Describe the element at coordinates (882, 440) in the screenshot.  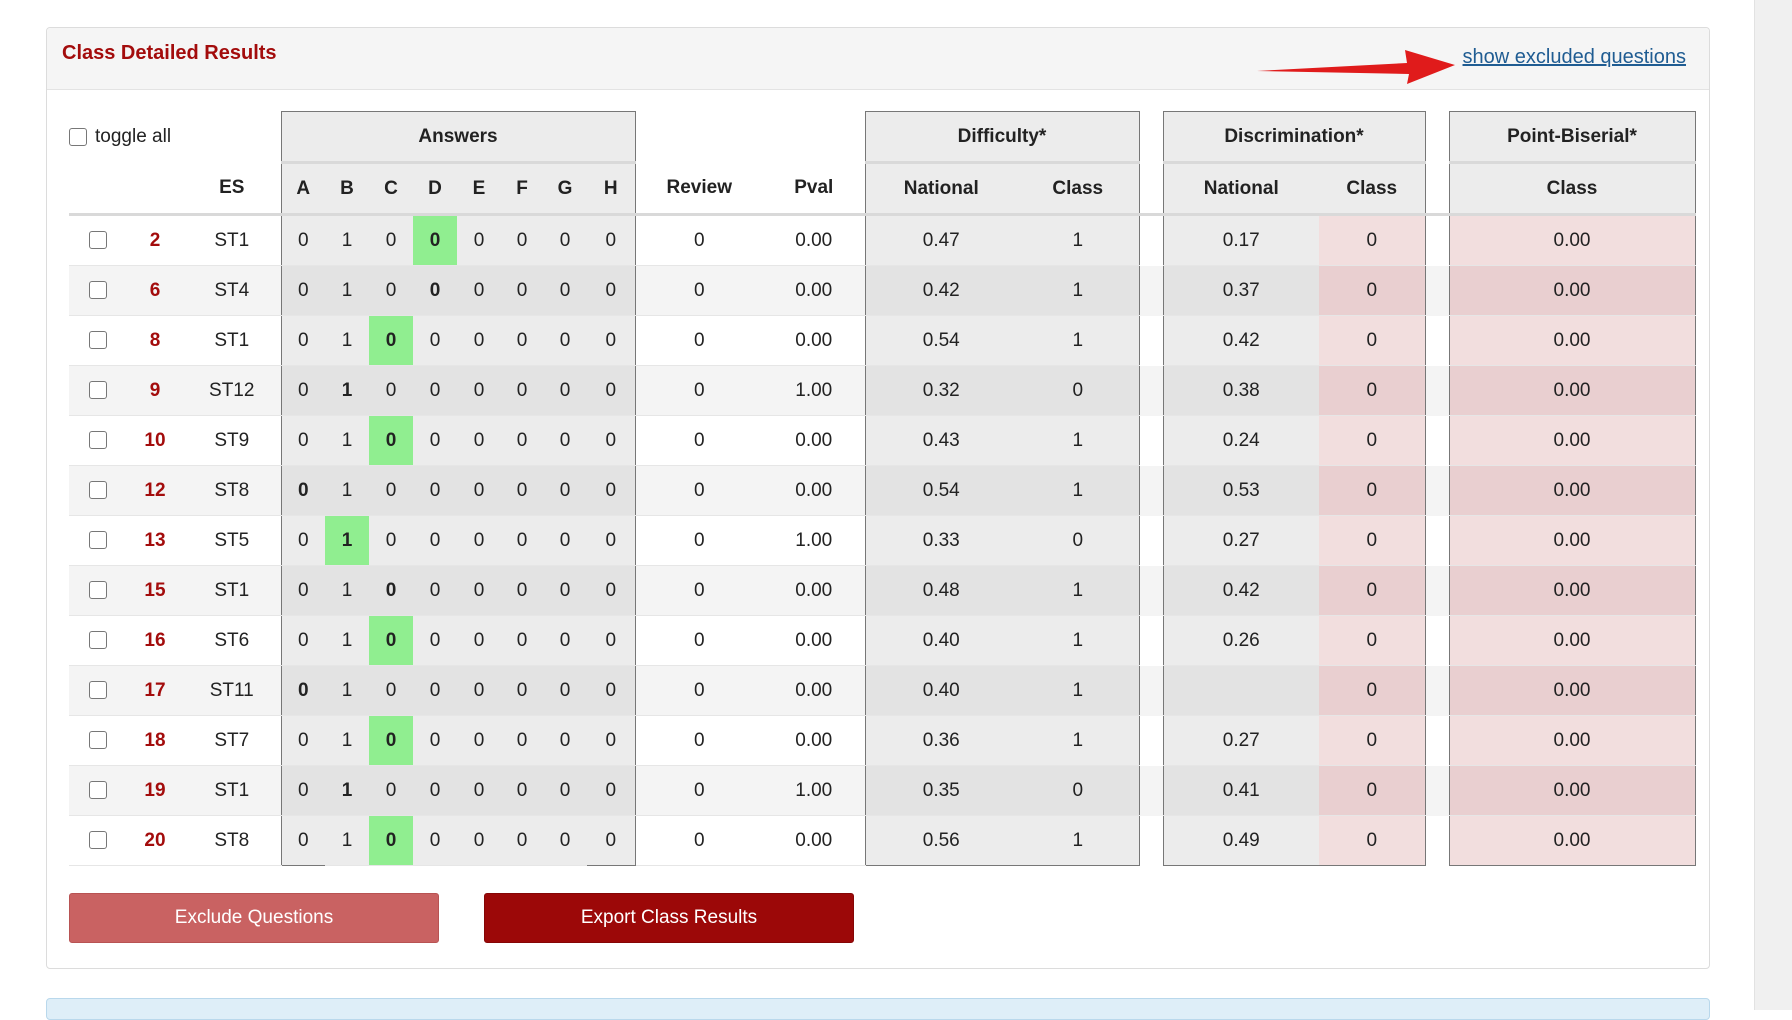
I see `table-row: 10 ST9 0 1 0 0 0 0 0 0 0 0.00 0.43 1 0.24 0 0.00` at that location.